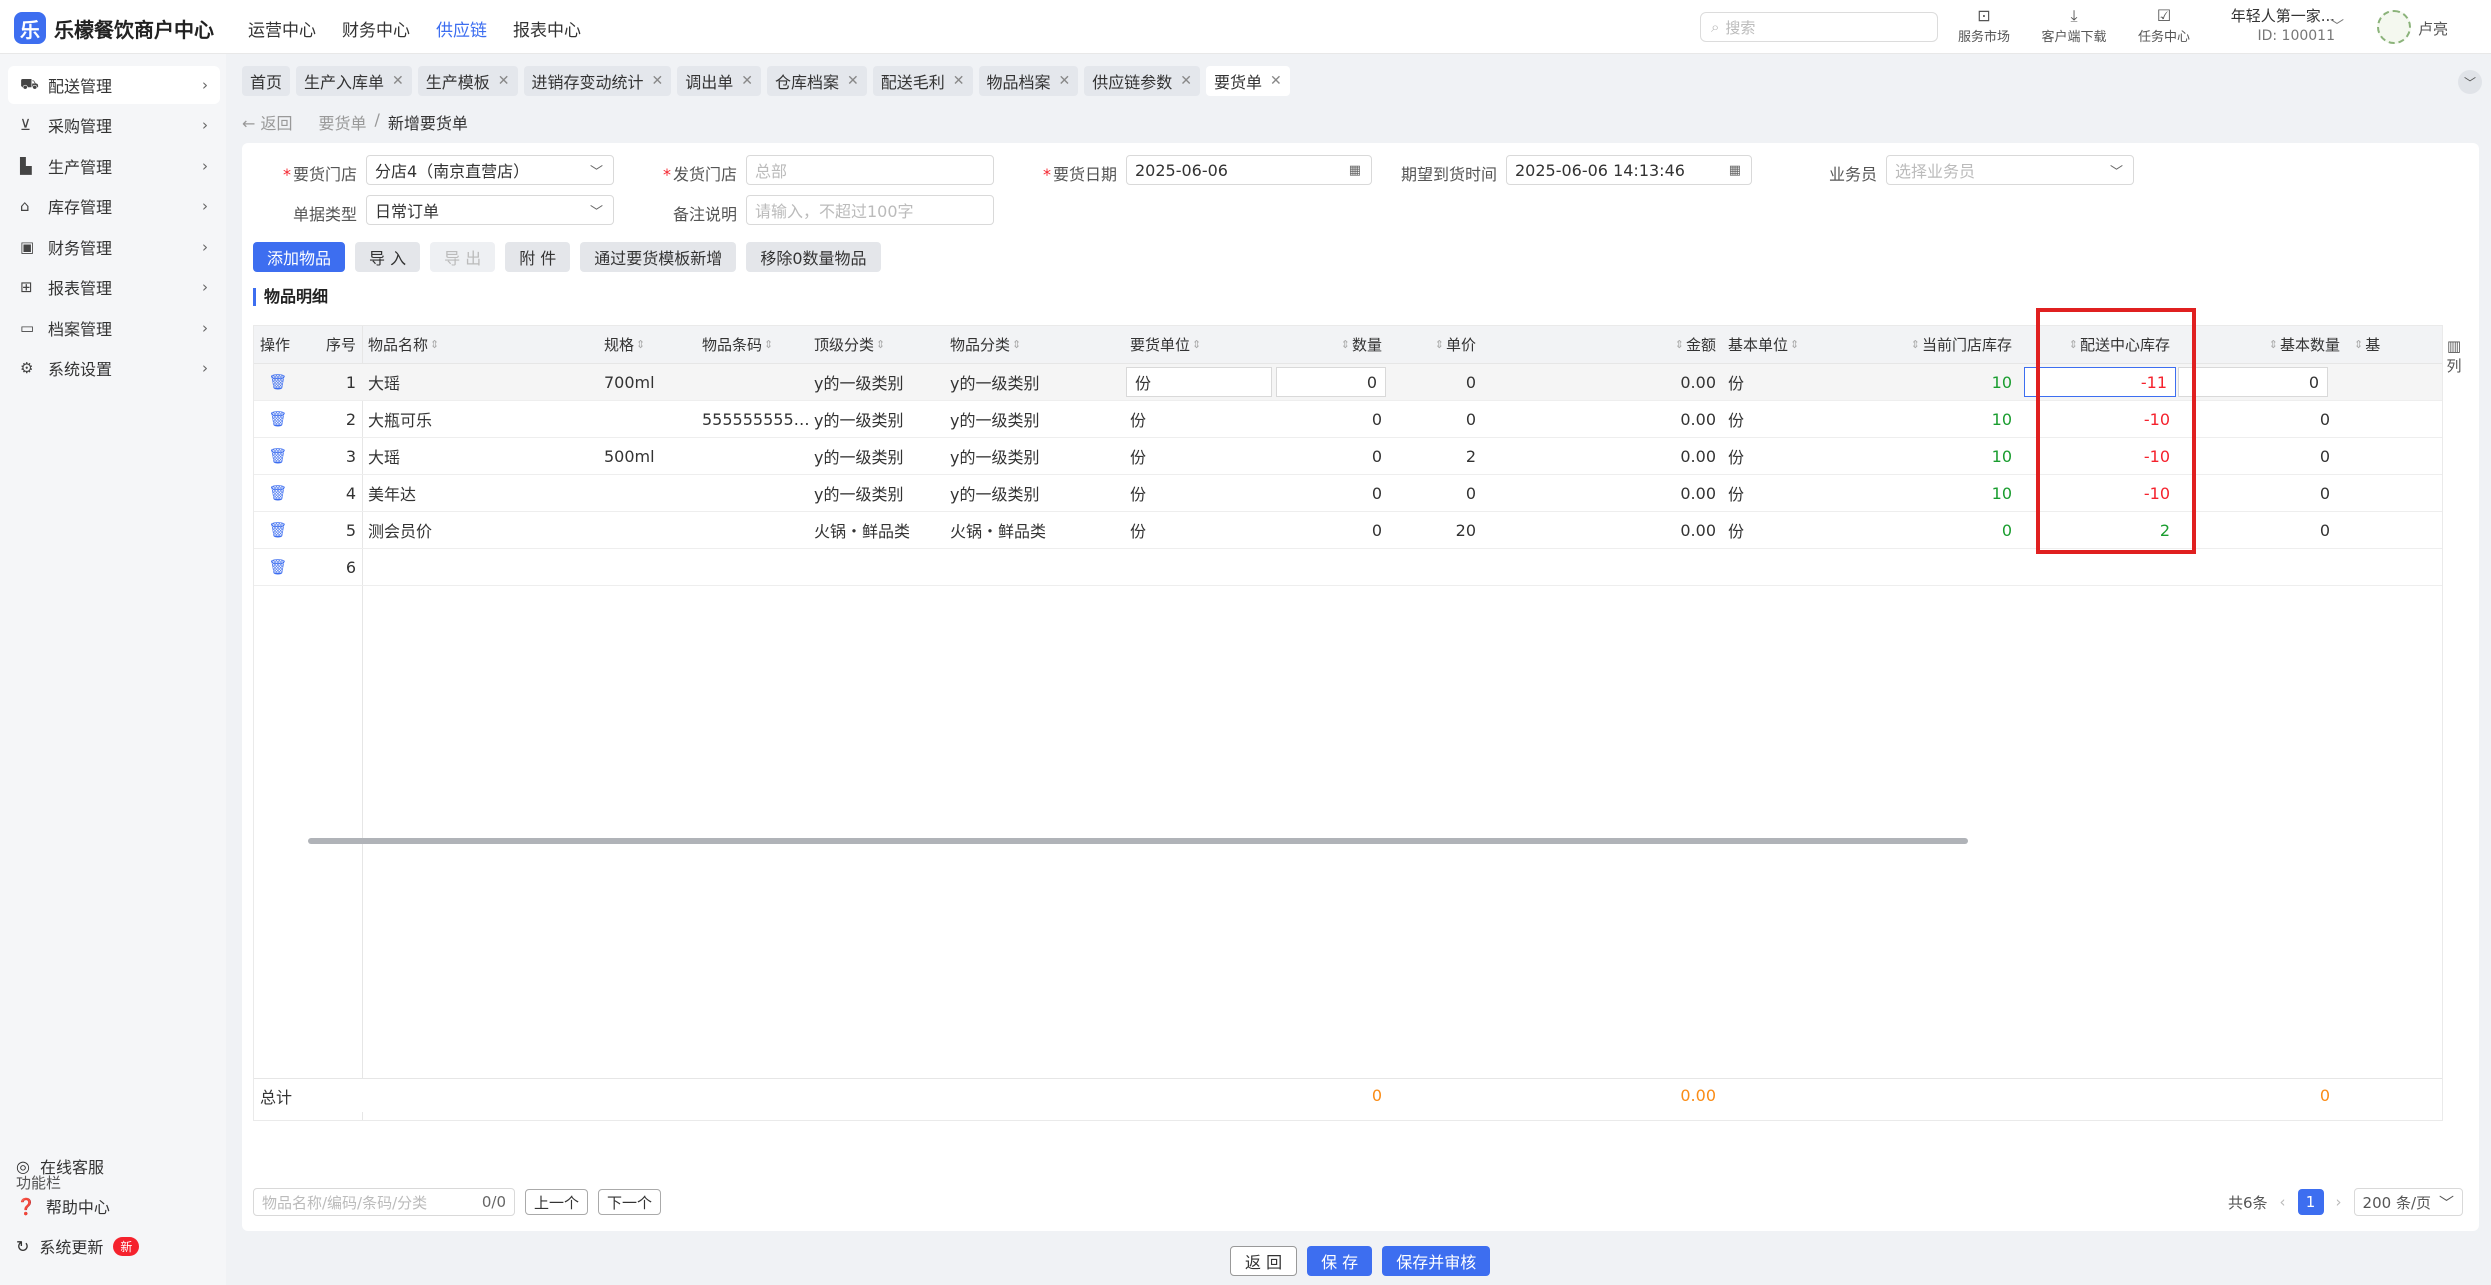  Describe the element at coordinates (2010, 170) in the screenshot. I see `staff-select: 选择业务员 ﹀` at that location.